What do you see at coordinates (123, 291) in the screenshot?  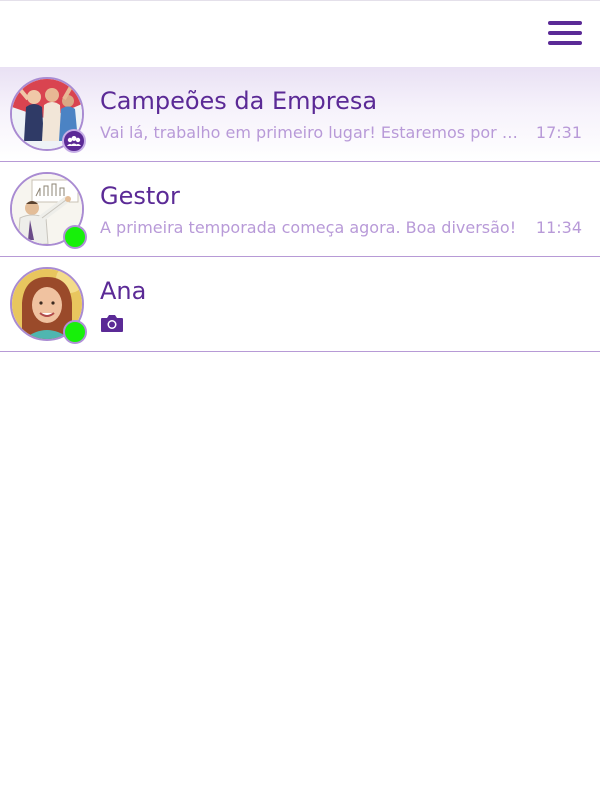 I see `chat-name: Ana` at bounding box center [123, 291].